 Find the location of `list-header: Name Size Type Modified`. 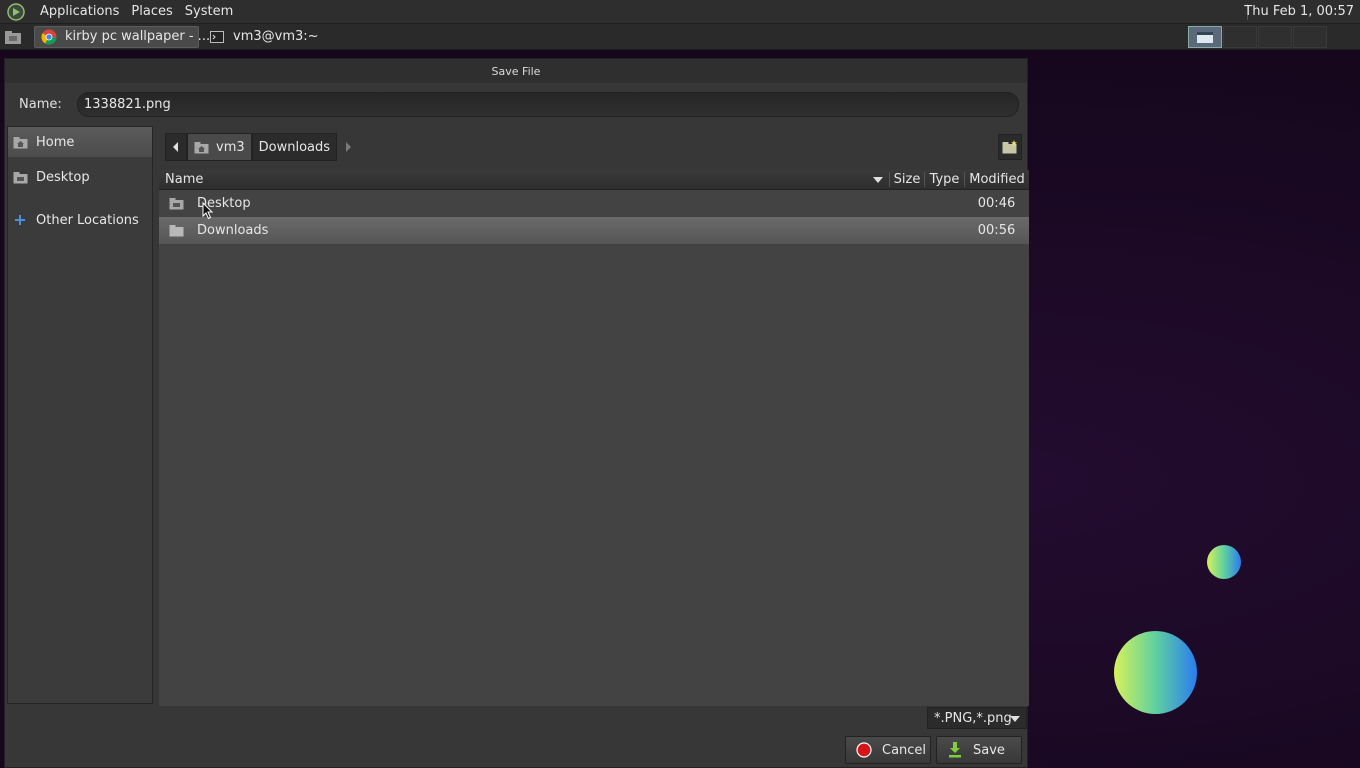

list-header: Name Size Type Modified is located at coordinates (594, 180).